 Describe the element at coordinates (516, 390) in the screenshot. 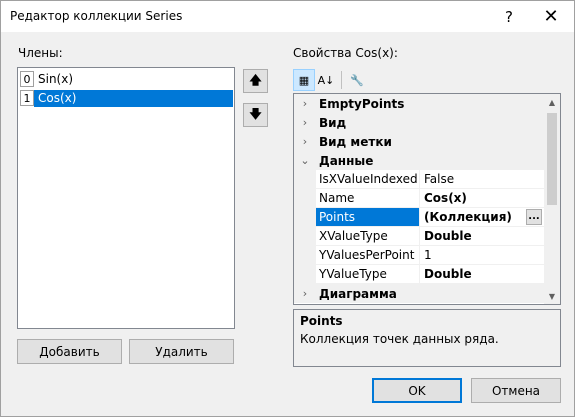

I see `cancel-button: Отмена` at that location.